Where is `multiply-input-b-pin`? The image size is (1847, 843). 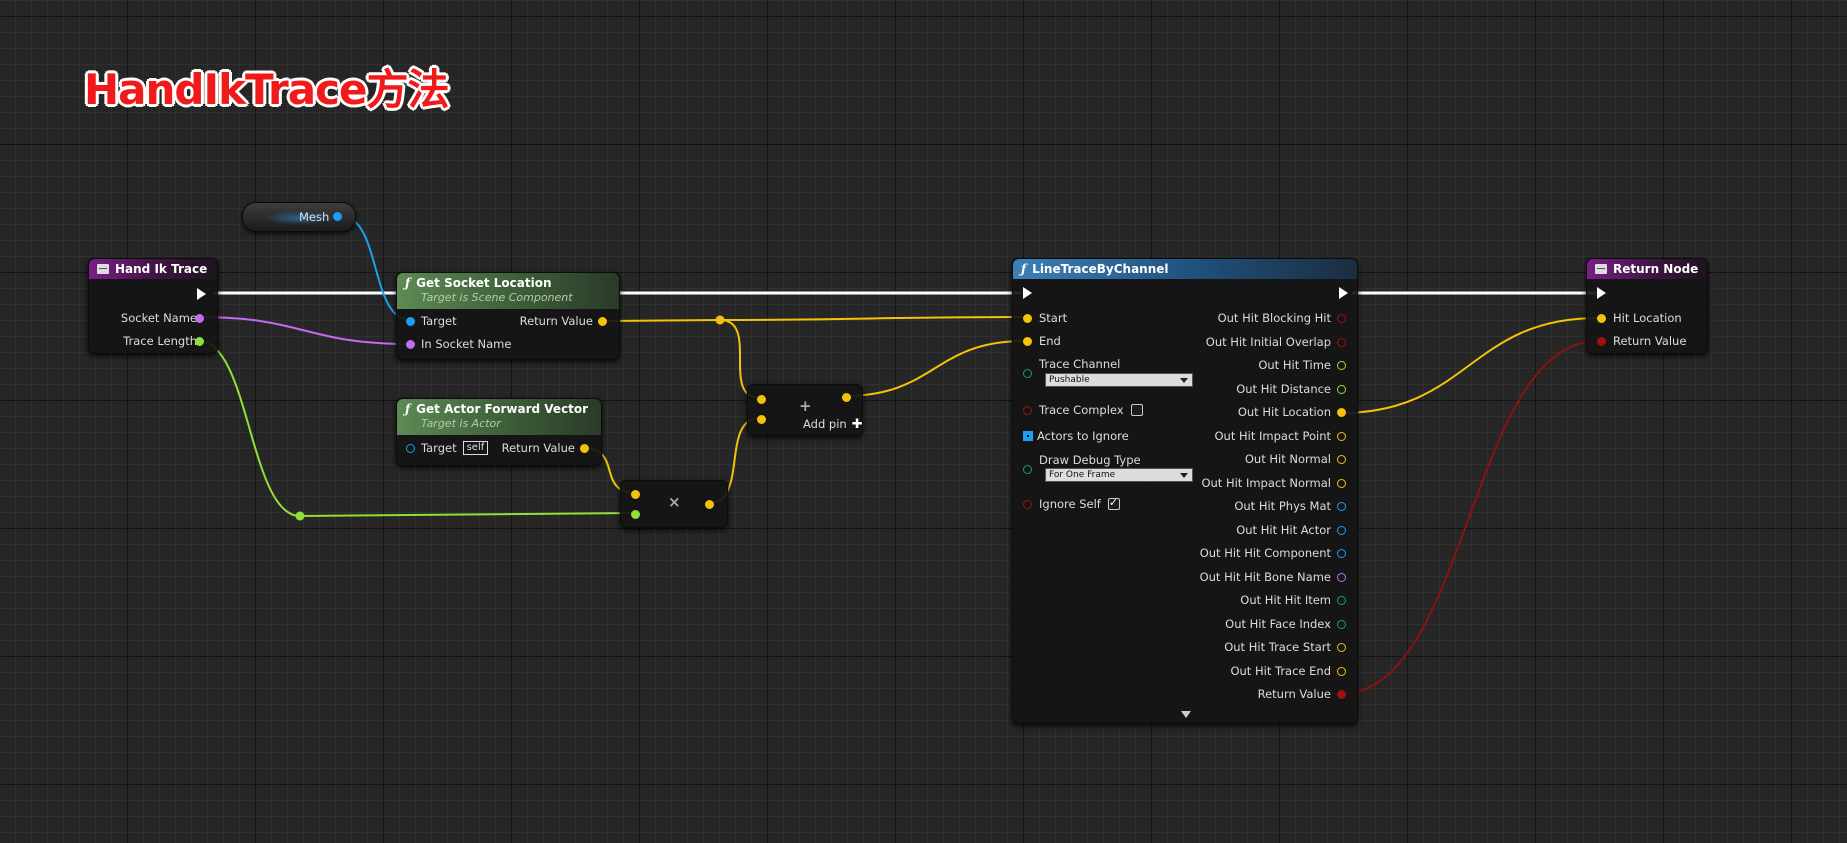
multiply-input-b-pin is located at coordinates (635, 514).